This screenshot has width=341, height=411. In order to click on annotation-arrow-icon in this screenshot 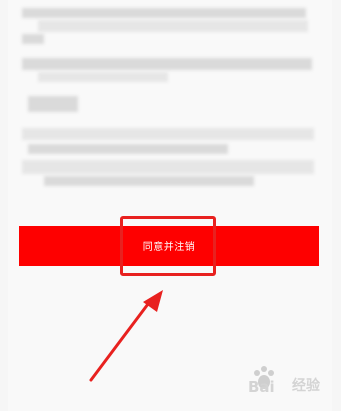, I will do `click(126, 336)`.